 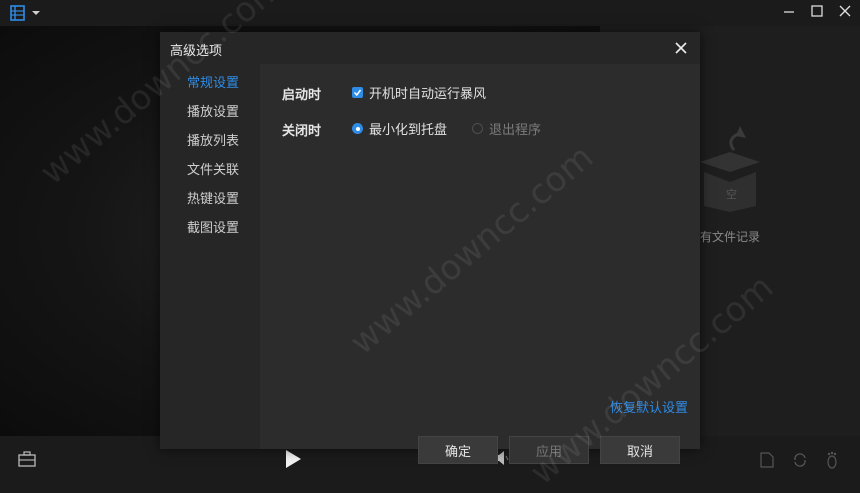 What do you see at coordinates (213, 110) in the screenshot?
I see `sidebar-item-playback: 播放设置` at bounding box center [213, 110].